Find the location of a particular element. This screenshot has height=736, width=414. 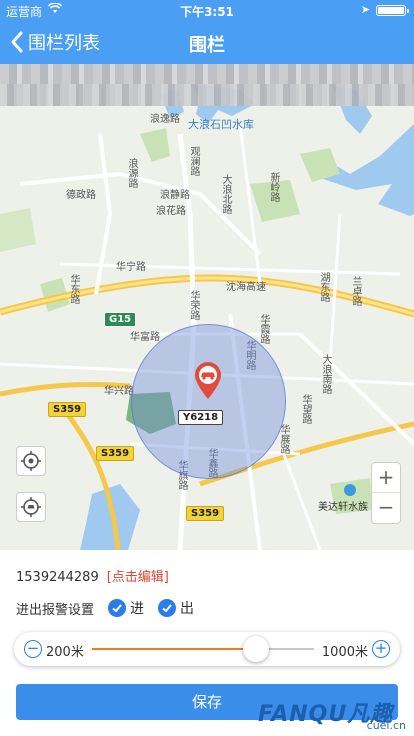

watermark-logo: FANQU凡趣 cuel.cn is located at coordinates (330, 714).